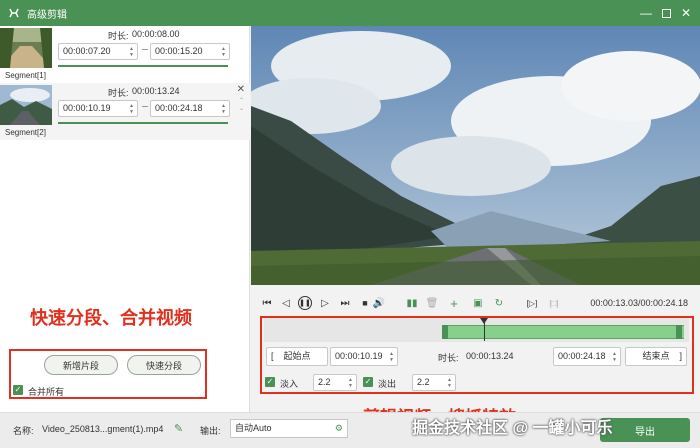  What do you see at coordinates (345, 303) in the screenshot?
I see `skip-end-icon: ⏭` at bounding box center [345, 303].